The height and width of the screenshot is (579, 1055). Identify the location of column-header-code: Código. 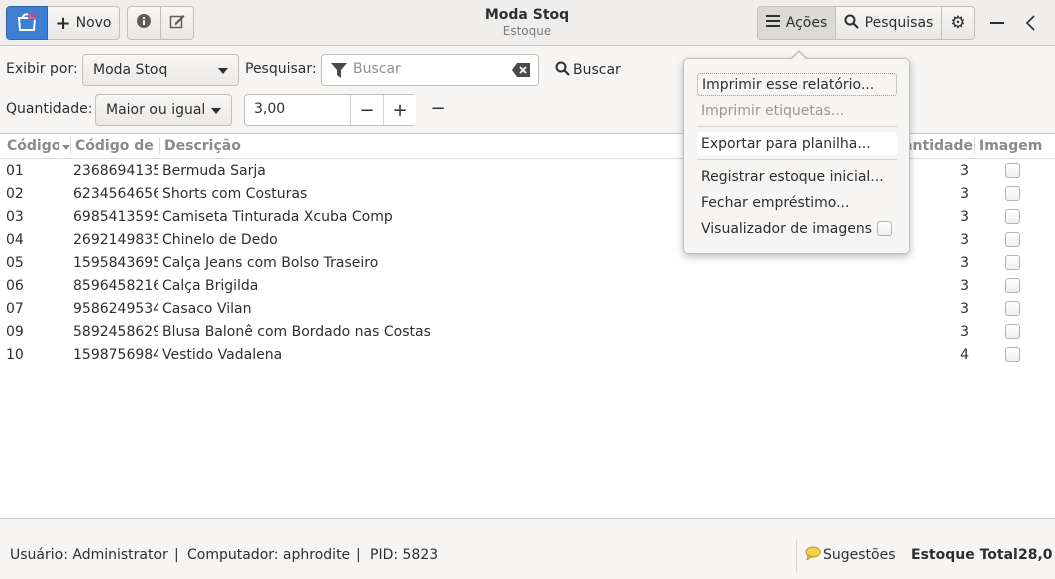
(33, 146).